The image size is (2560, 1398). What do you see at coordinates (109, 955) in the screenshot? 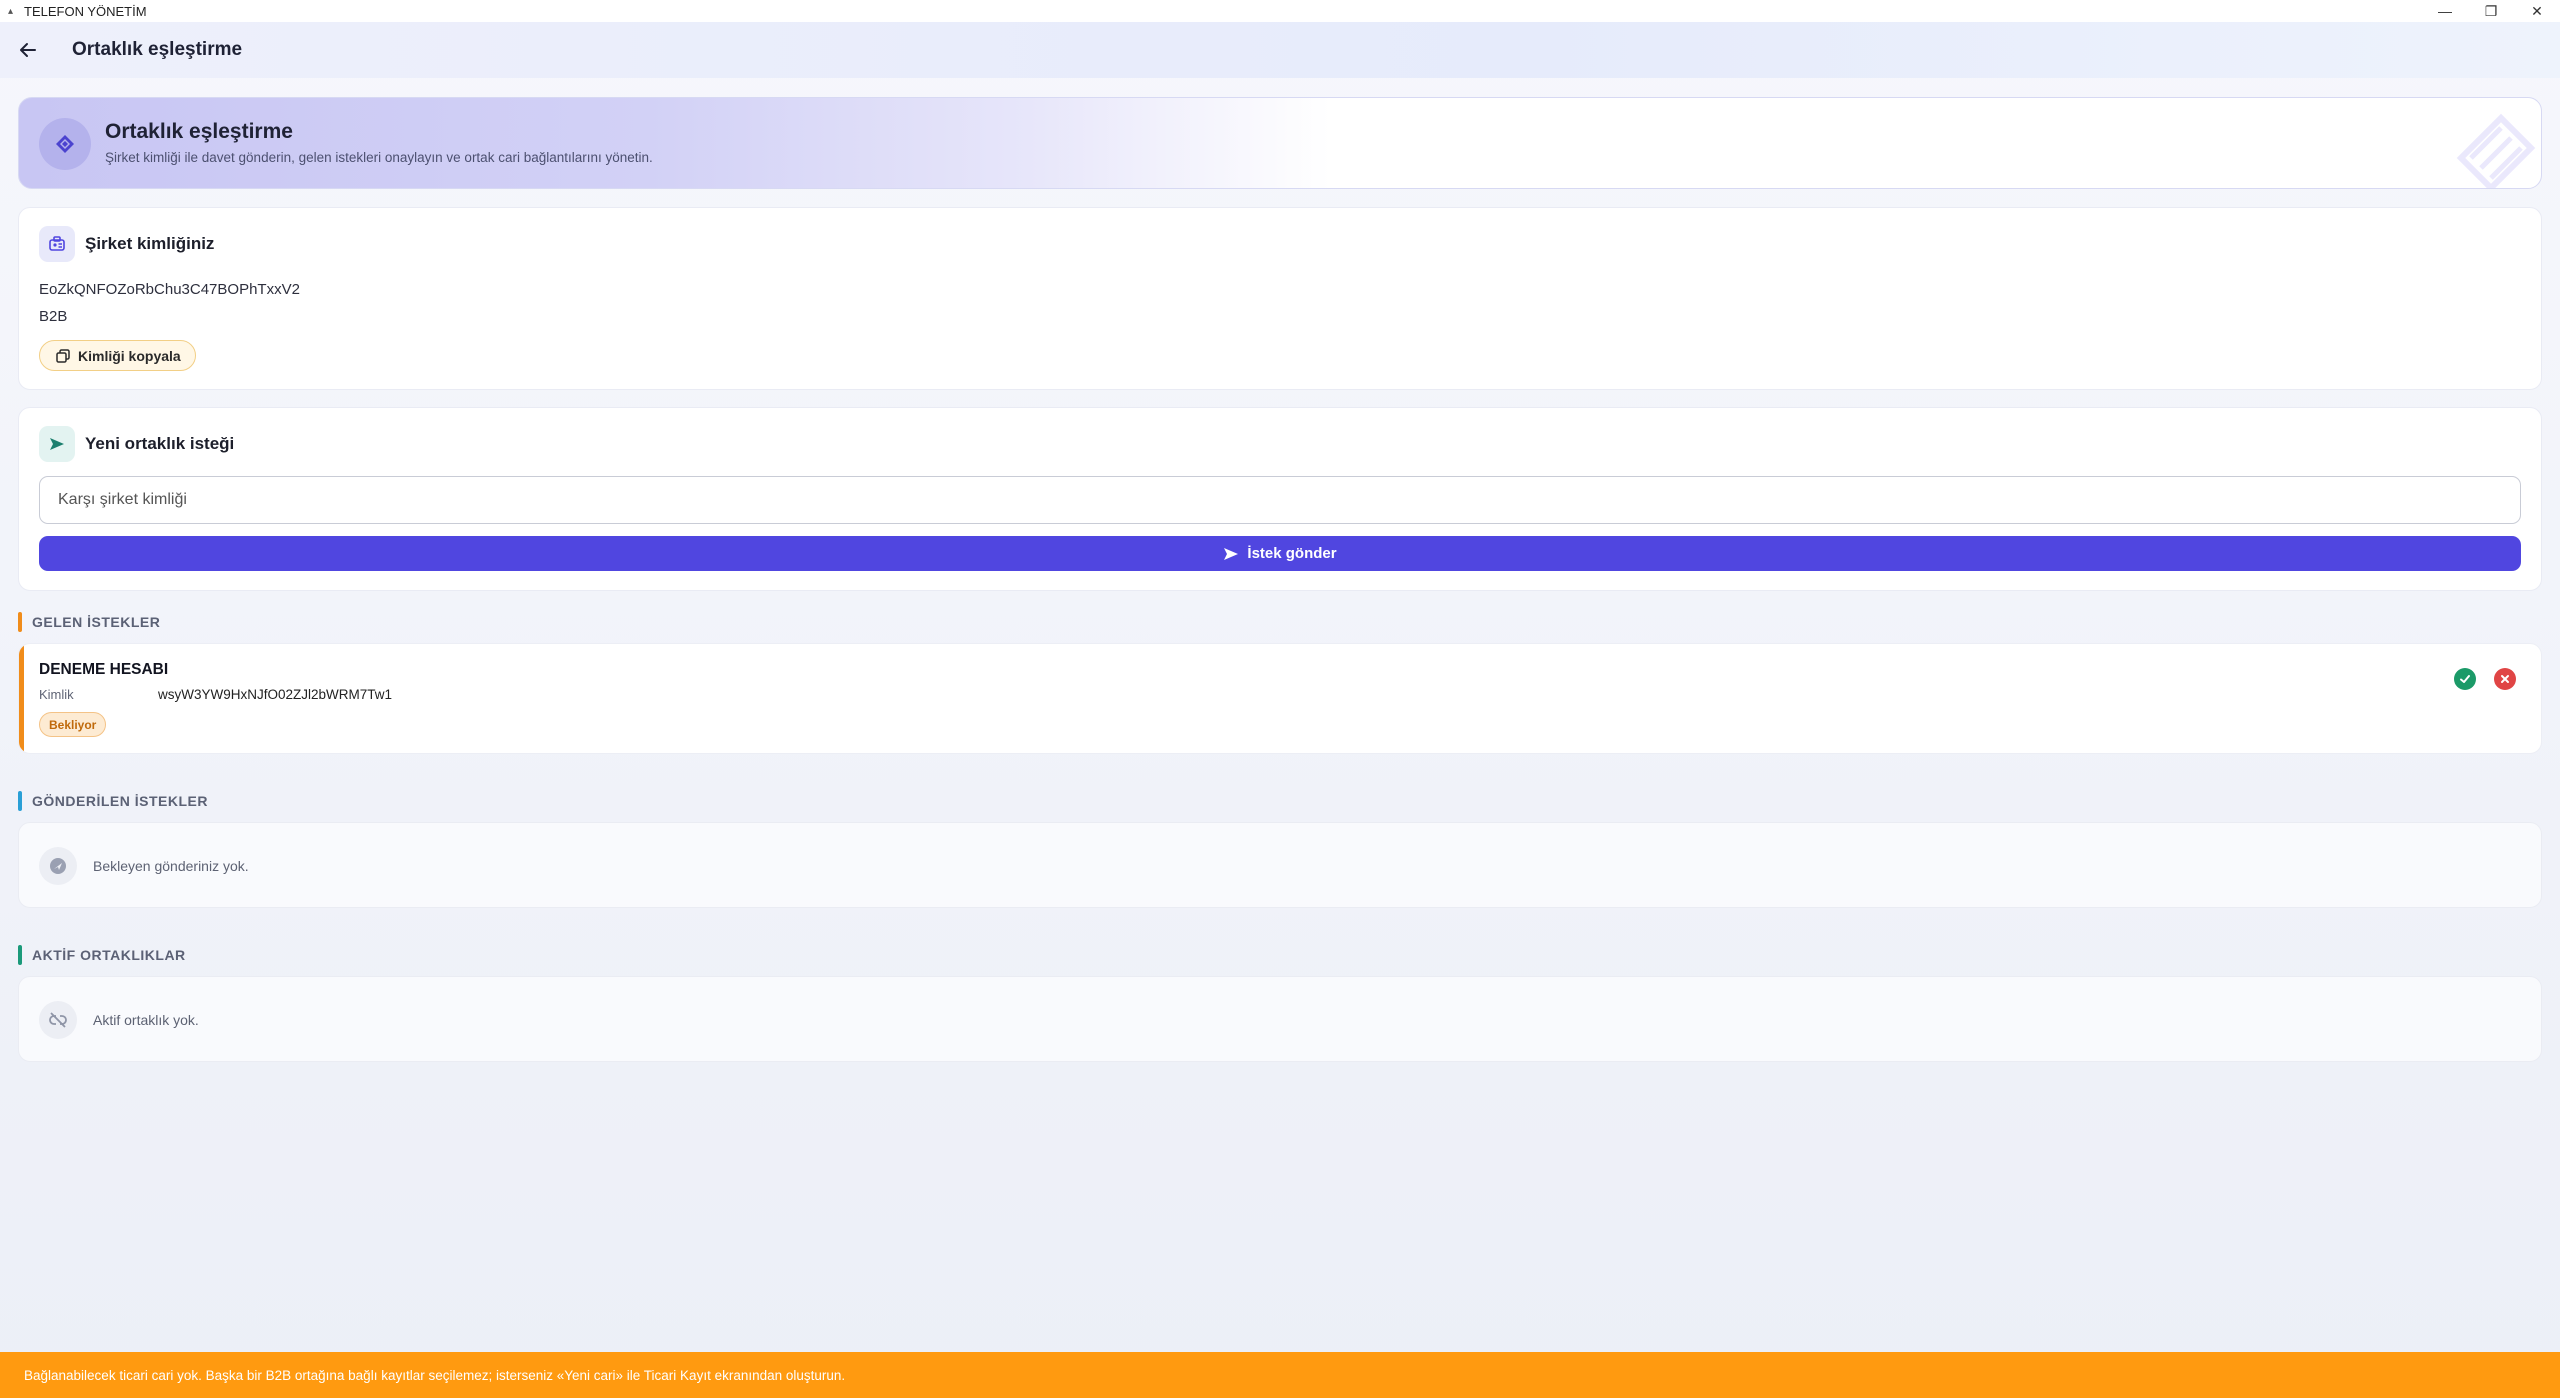
I see `active-section-title: AKTİF ORTAKLIKLAR` at bounding box center [109, 955].